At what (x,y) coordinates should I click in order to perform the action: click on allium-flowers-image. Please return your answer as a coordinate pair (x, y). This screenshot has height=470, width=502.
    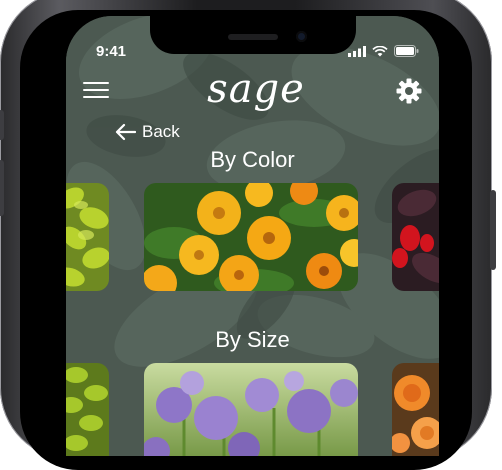
    Looking at the image, I should click on (251, 409).